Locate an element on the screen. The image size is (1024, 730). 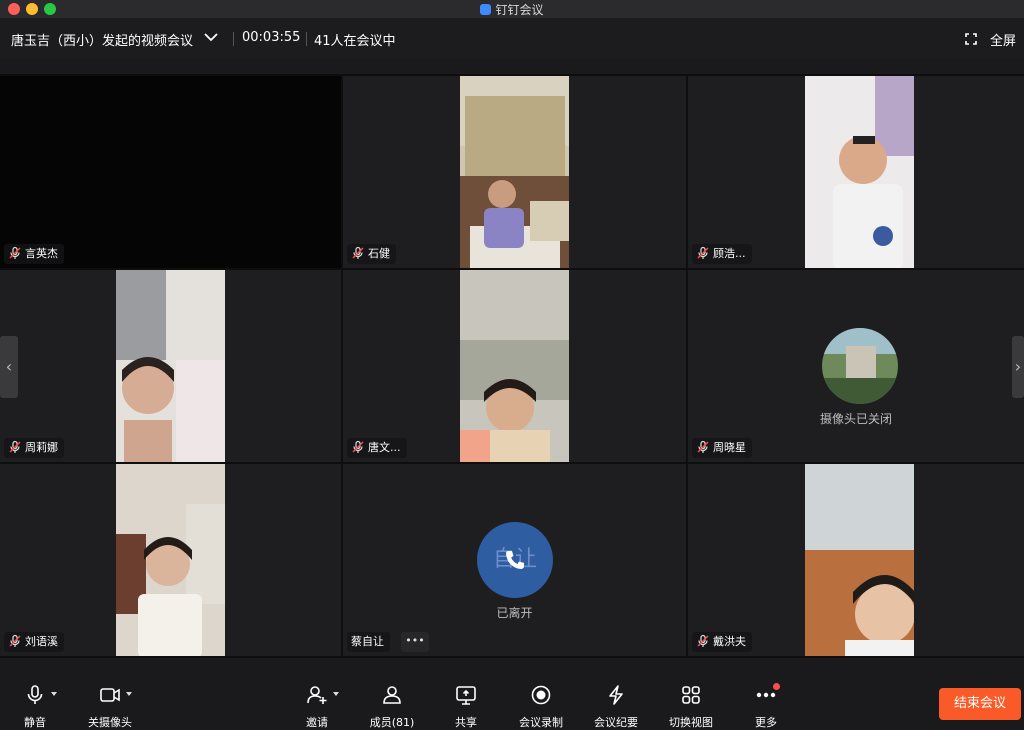
meeting-name: 唐玉吉（西小）发起的视频会议 is located at coordinates (102, 39).